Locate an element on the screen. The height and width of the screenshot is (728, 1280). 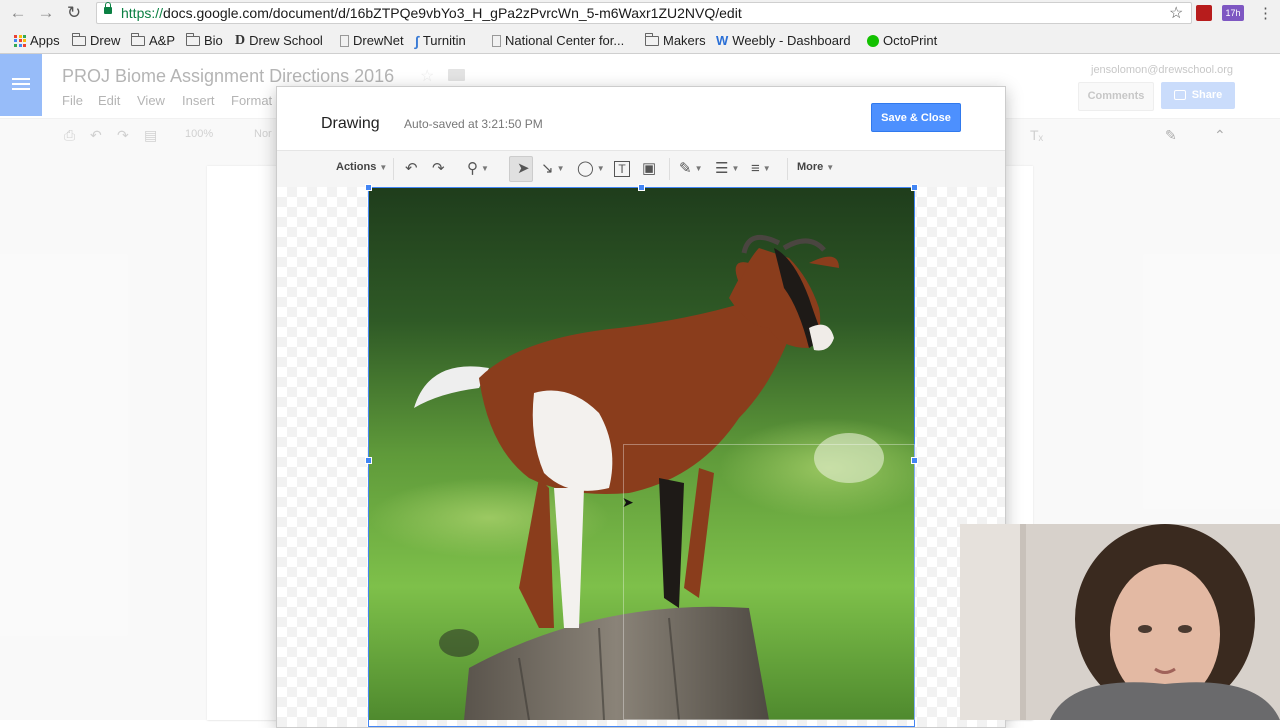
save-and-close-button: Save & Close is located at coordinates (916, 117).